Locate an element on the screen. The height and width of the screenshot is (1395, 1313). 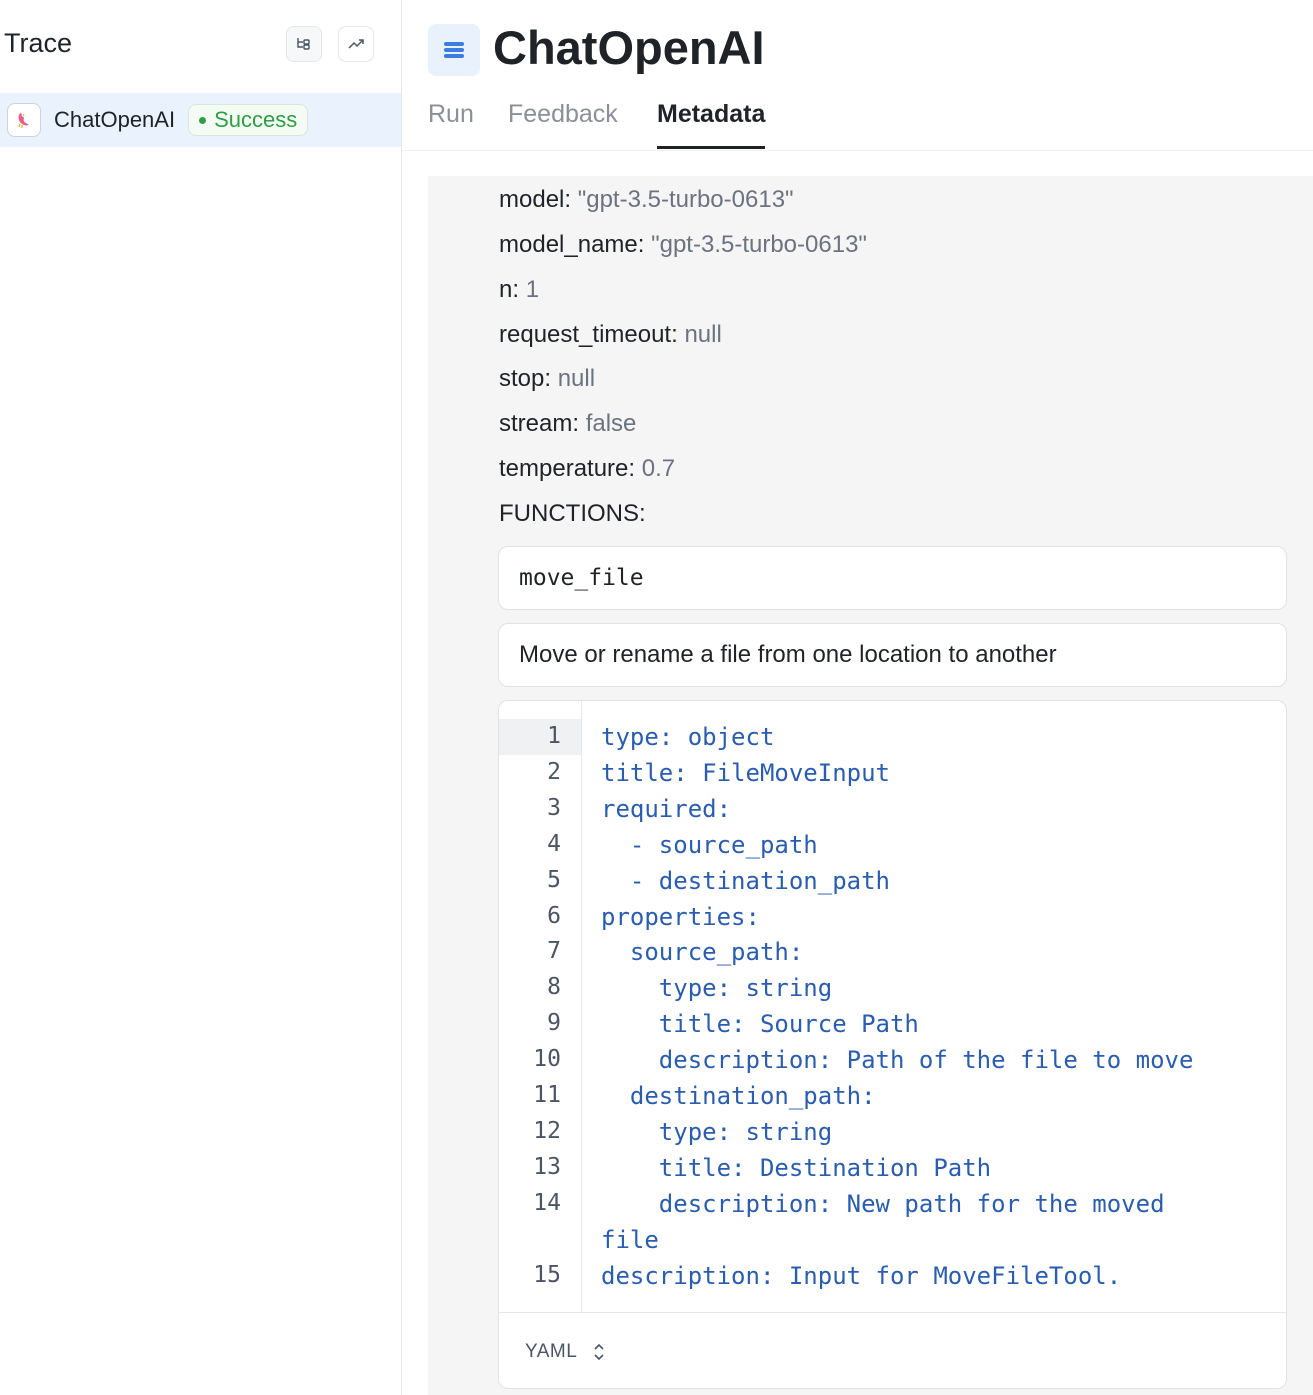
metadata-field: request_timeout: null is located at coordinates (610, 334).